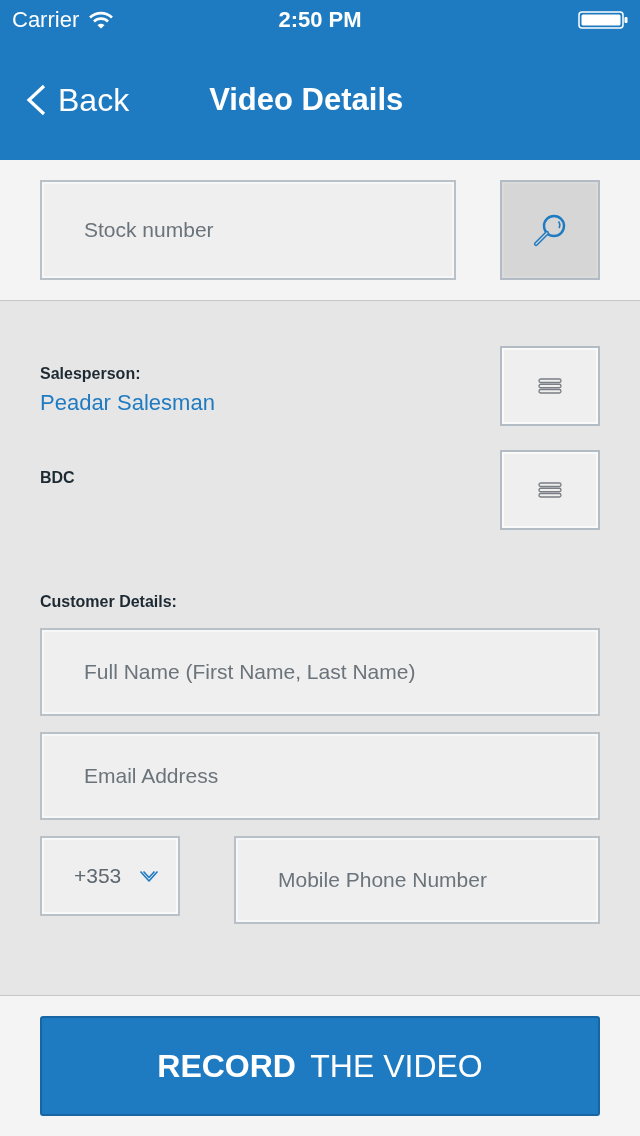 The height and width of the screenshot is (1136, 640). I want to click on field-label: BDC, so click(57, 478).